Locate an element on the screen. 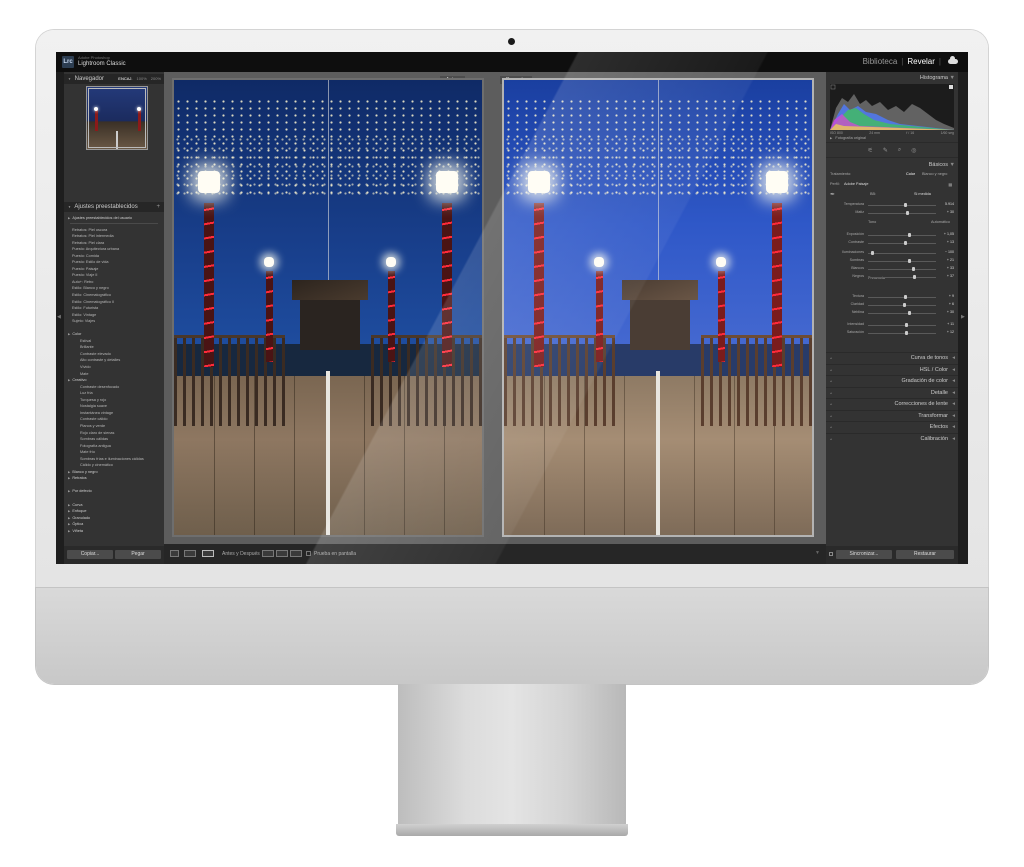 Image resolution: width=1024 pixels, height=867 pixels. slider-neblina: Neblina + 30 is located at coordinates (892, 313).